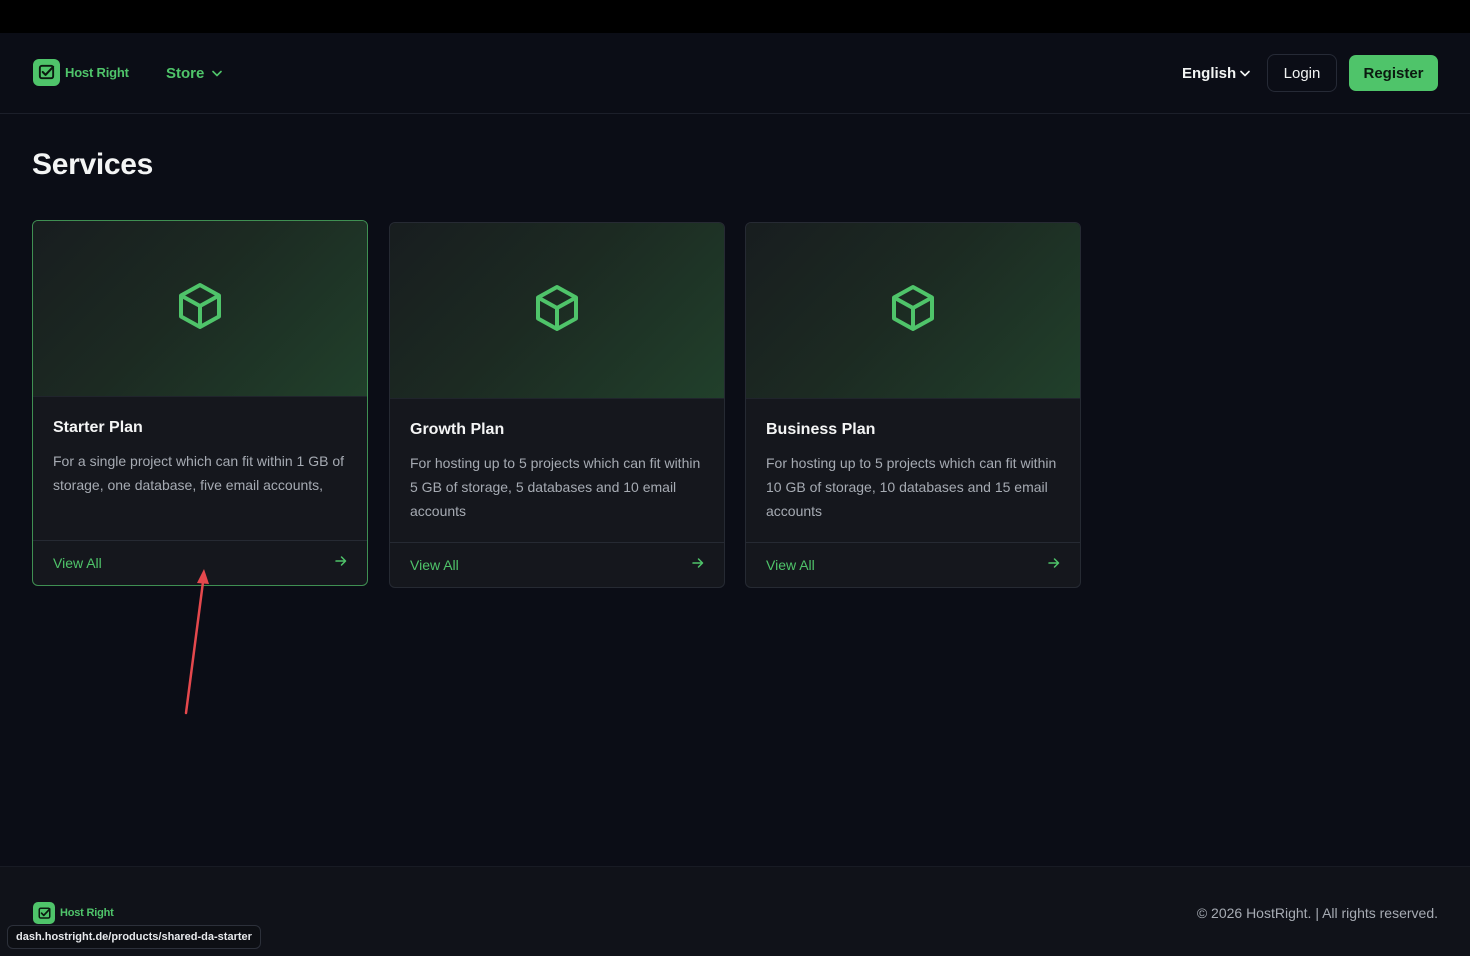 This screenshot has height=956, width=1470. I want to click on brand-logo: Host Right, so click(81, 72).